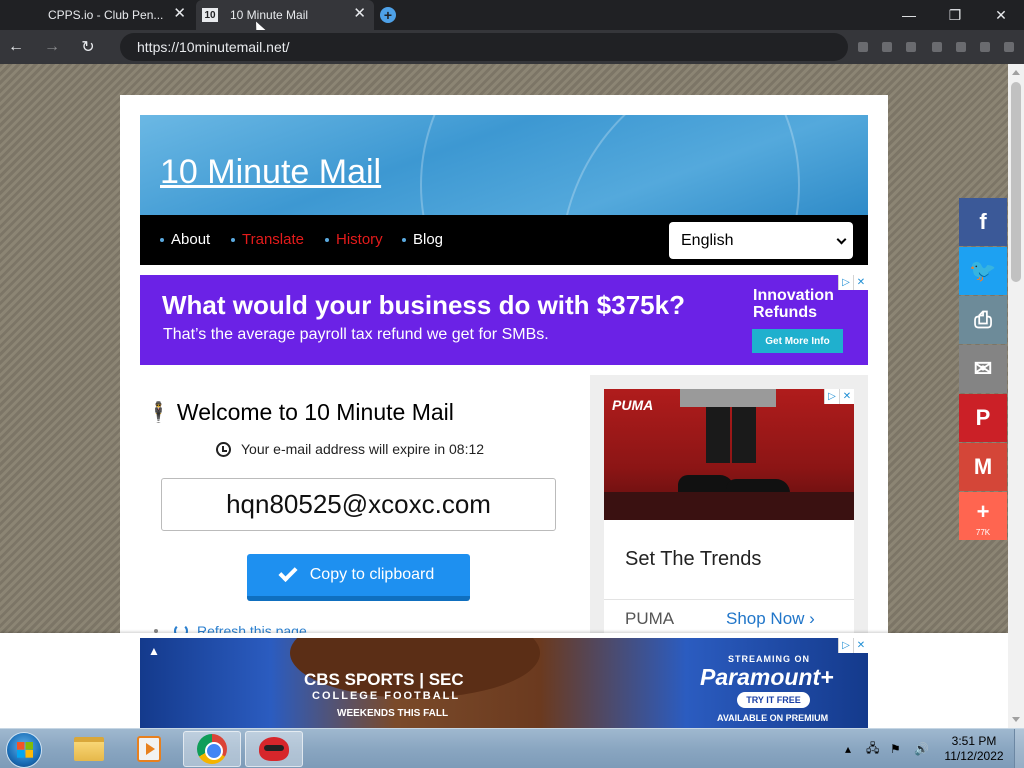 The image size is (1024, 768). Describe the element at coordinates (1001, 15) in the screenshot. I see `close-window-button: ✕` at that location.